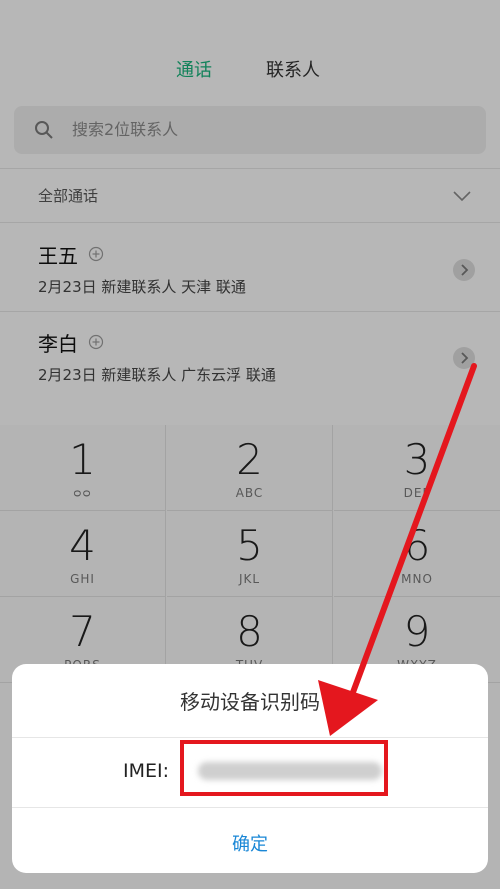  What do you see at coordinates (146, 771) in the screenshot?
I see `imei-label: IMEI:` at bounding box center [146, 771].